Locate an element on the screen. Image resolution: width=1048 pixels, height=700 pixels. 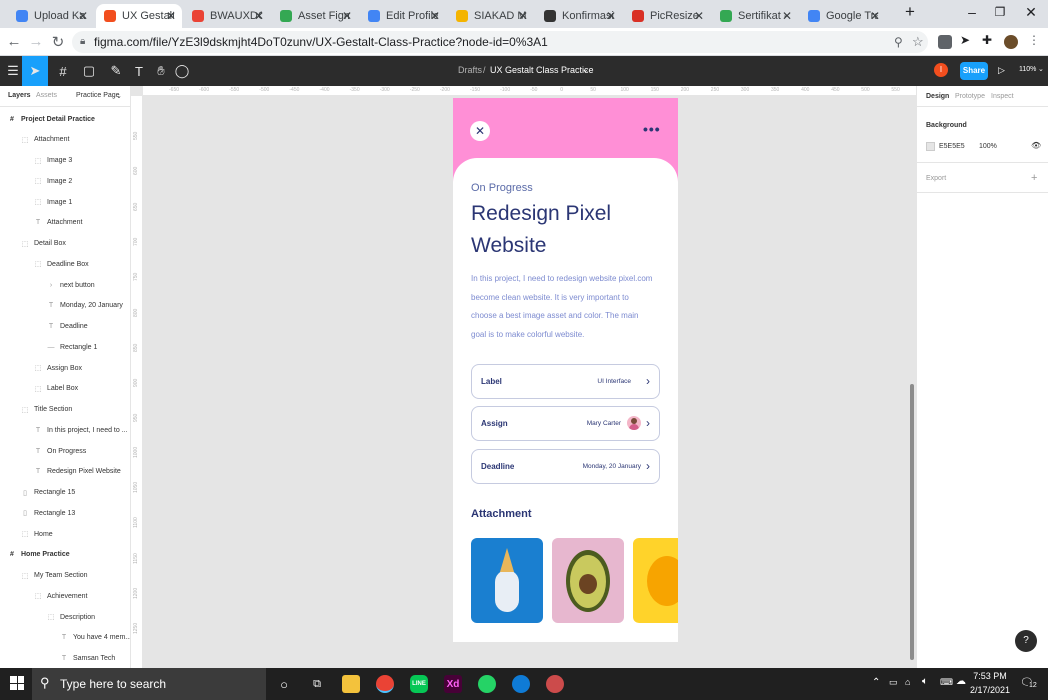
layer-item: ⬚ Image 3 is located at coordinates (53, 161).